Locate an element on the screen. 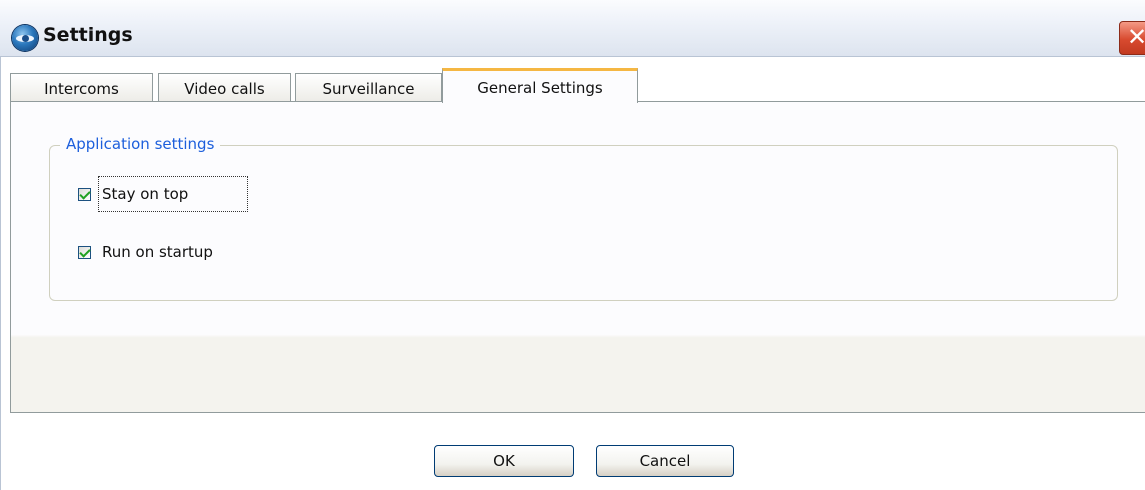 Image resolution: width=1145 pixels, height=490 pixels. tab-surveillance: Surveillance is located at coordinates (368, 88).